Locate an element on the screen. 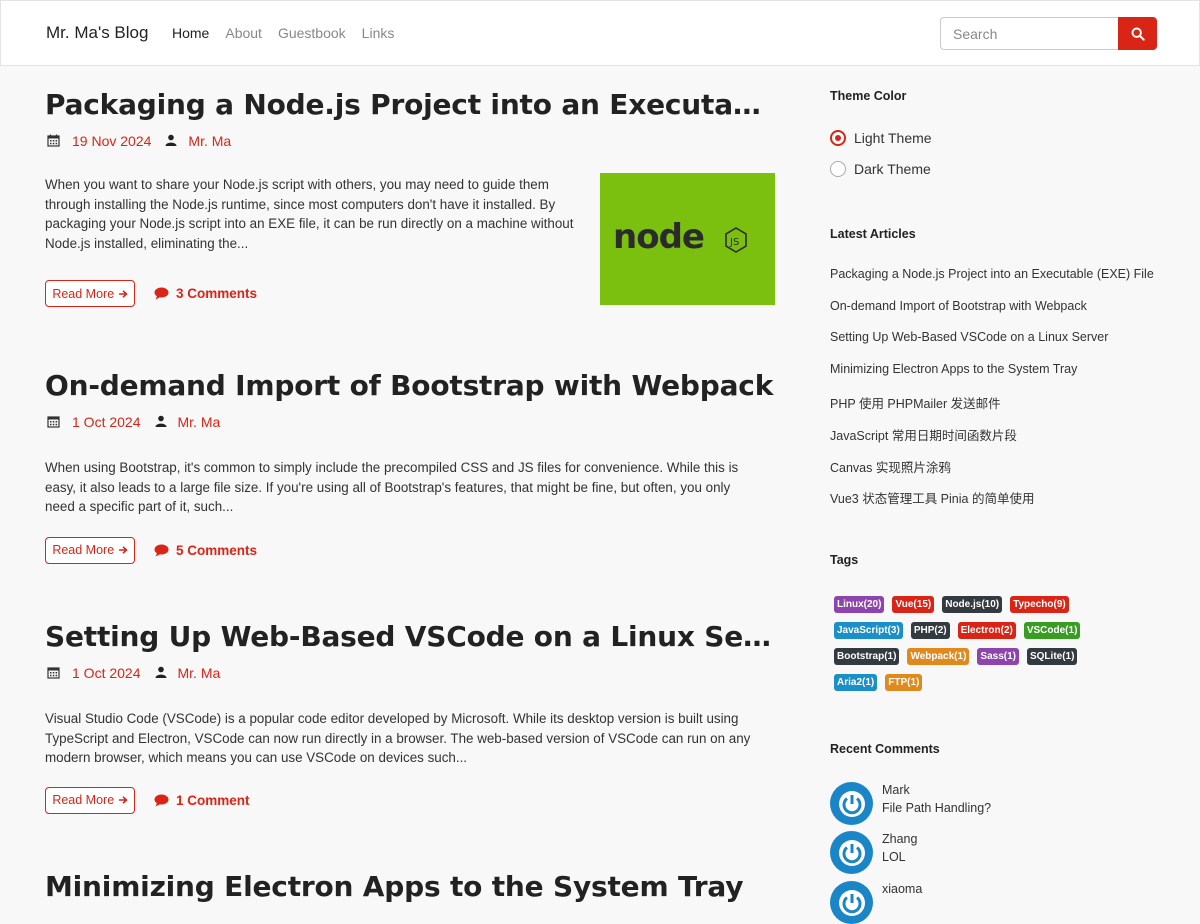 This screenshot has height=924, width=1200. tag-badge: Linux(20) is located at coordinates (859, 604).